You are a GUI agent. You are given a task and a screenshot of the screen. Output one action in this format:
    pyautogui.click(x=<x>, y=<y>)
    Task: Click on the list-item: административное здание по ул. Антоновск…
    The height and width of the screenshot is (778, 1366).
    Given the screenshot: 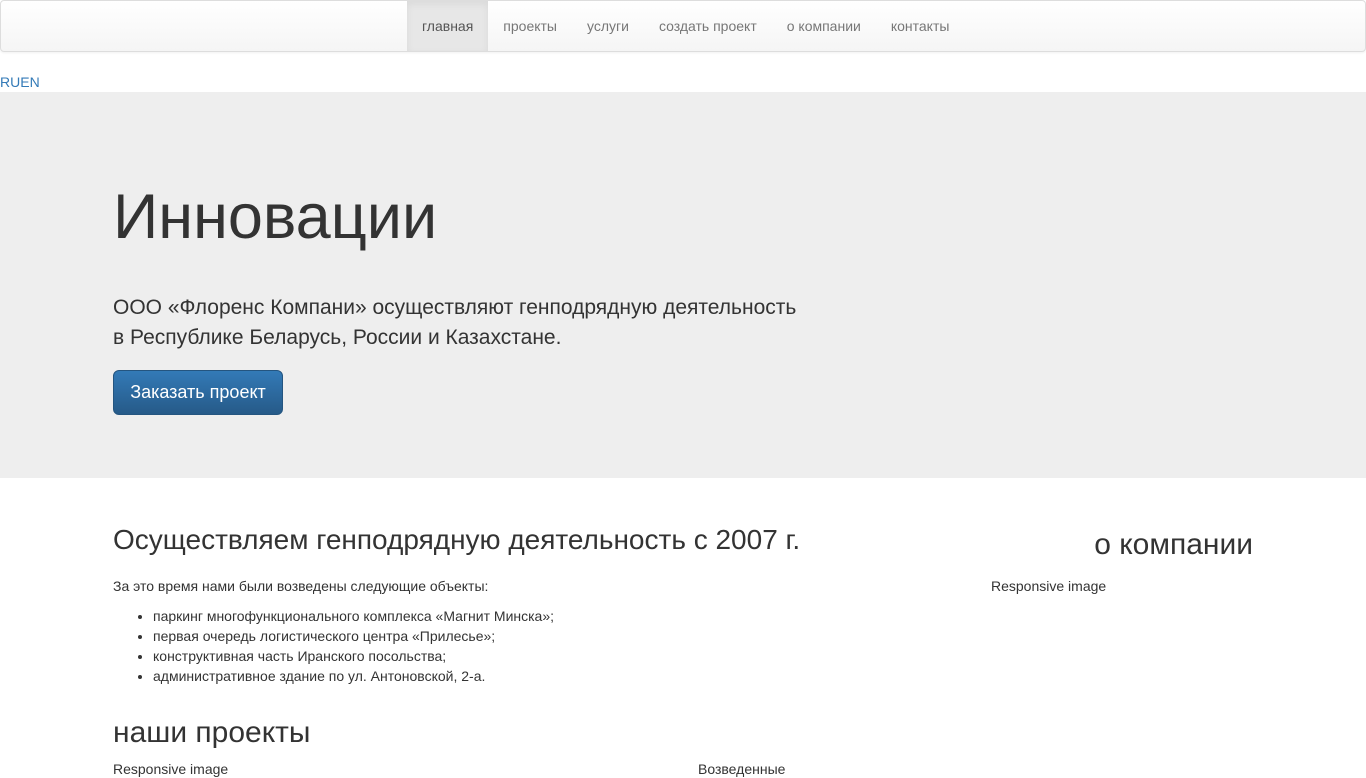 What is the action you would take?
    pyautogui.click(x=353, y=676)
    